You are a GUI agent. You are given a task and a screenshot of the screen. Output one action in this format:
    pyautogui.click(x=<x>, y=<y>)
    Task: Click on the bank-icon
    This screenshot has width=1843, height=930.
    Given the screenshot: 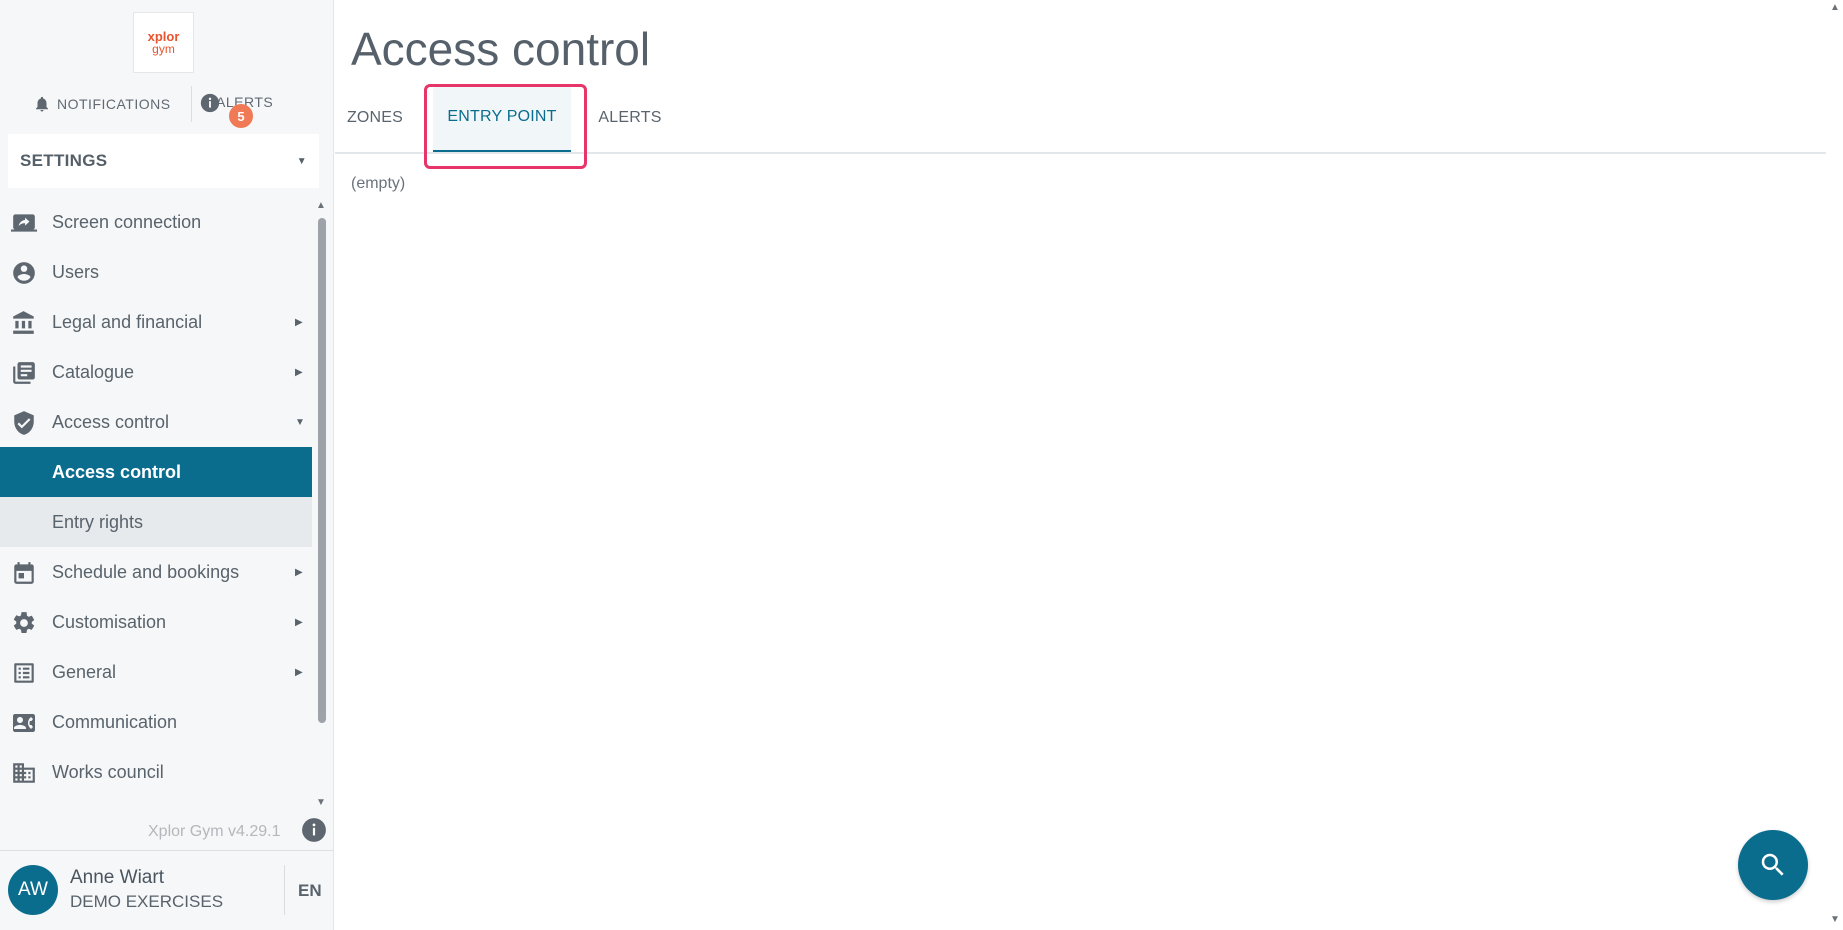 What is the action you would take?
    pyautogui.click(x=24, y=323)
    